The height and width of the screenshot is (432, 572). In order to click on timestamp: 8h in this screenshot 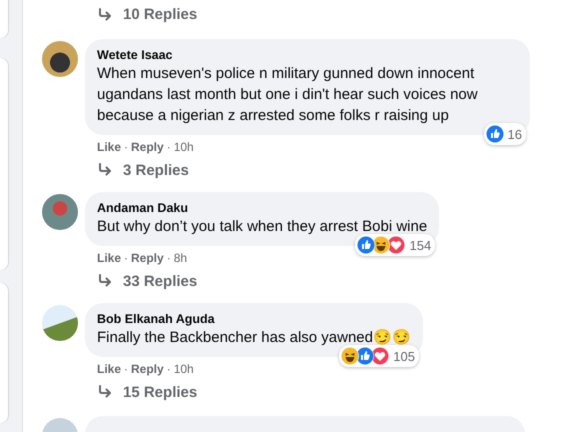, I will do `click(181, 258)`.